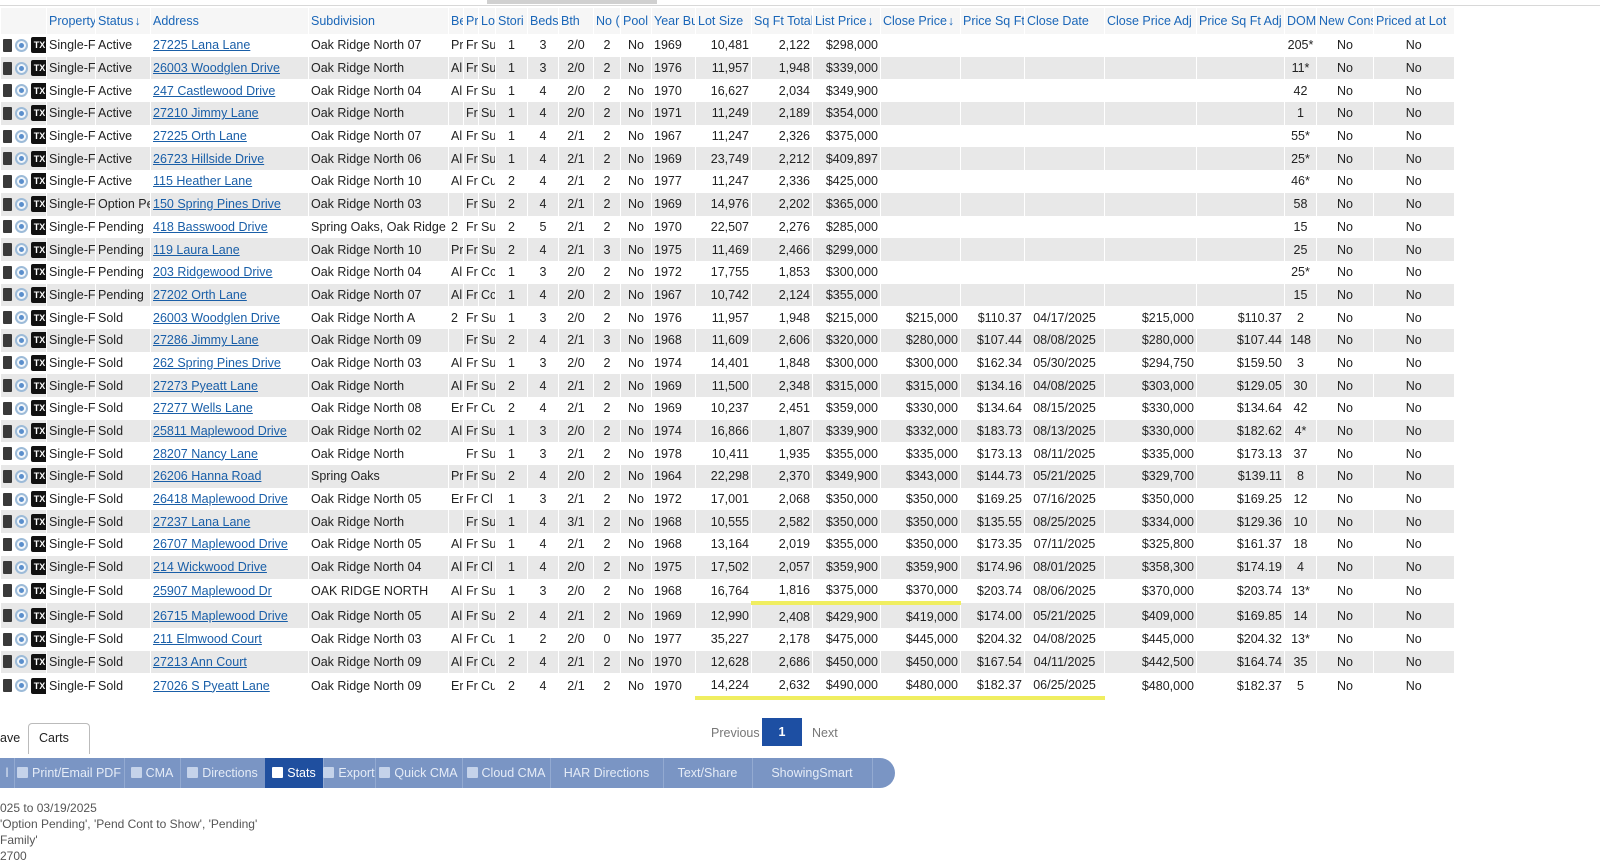 The width and height of the screenshot is (1600, 864). I want to click on column-header-sqft: Sq Ft Total, so click(782, 21).